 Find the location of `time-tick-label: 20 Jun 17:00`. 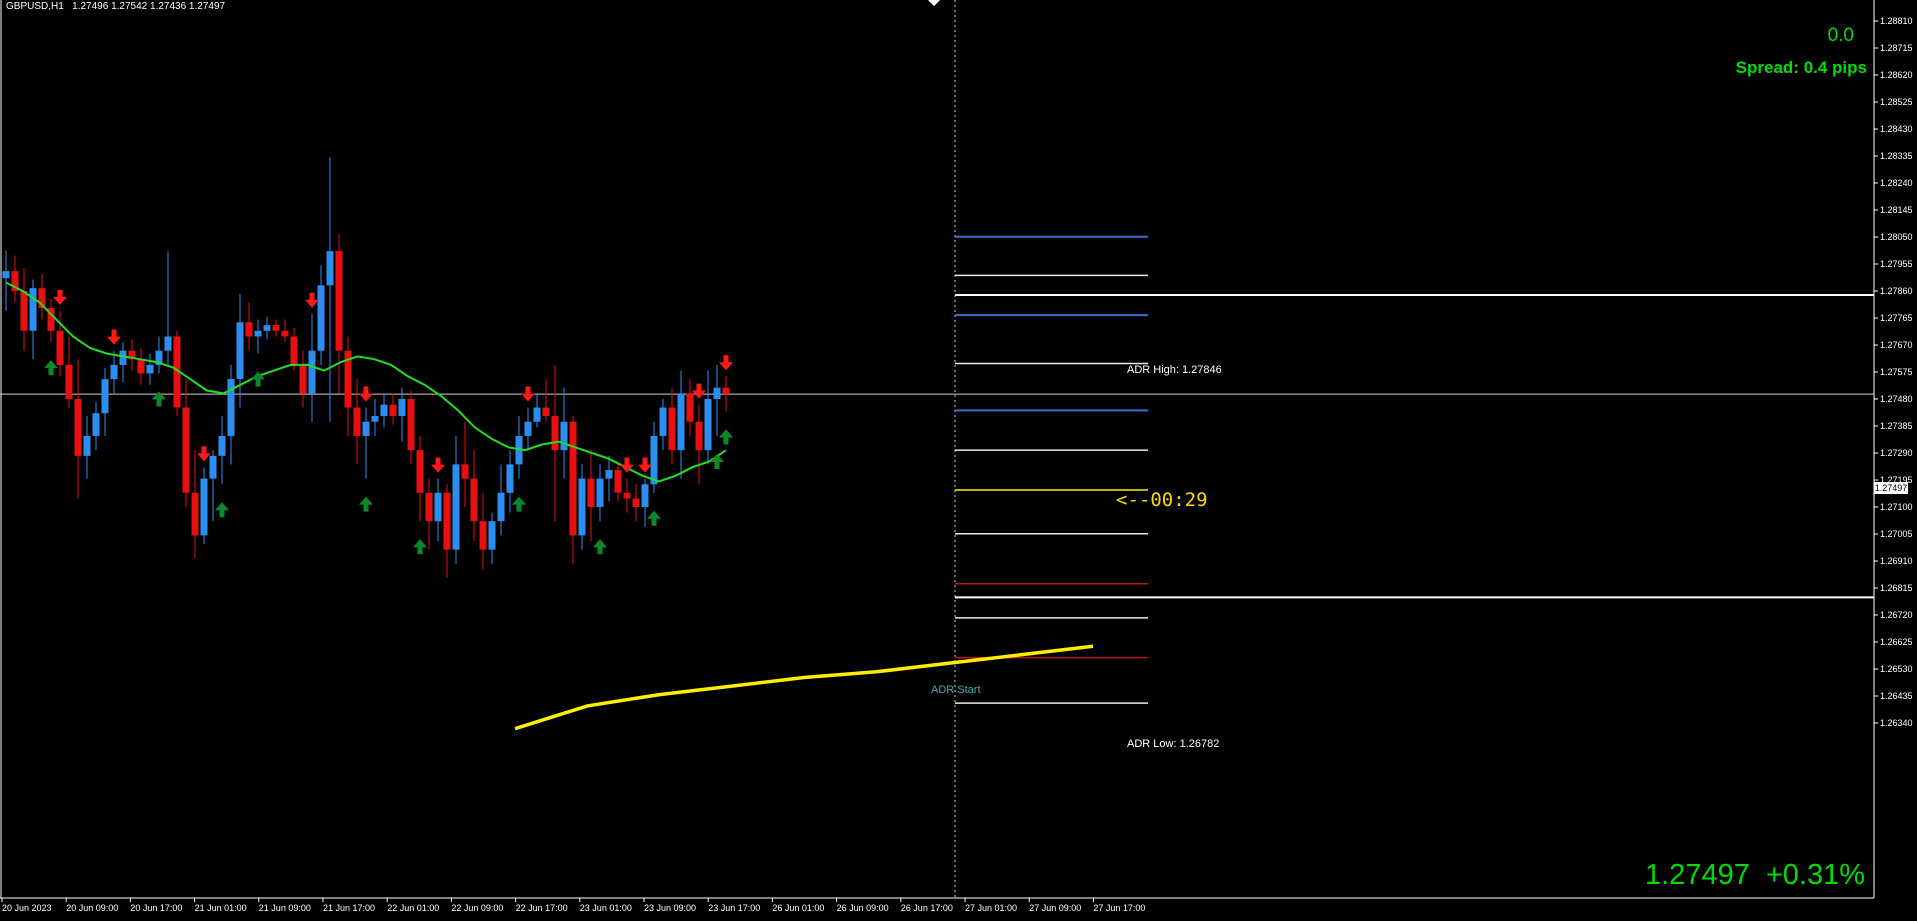

time-tick-label: 20 Jun 17:00 is located at coordinates (156, 908).